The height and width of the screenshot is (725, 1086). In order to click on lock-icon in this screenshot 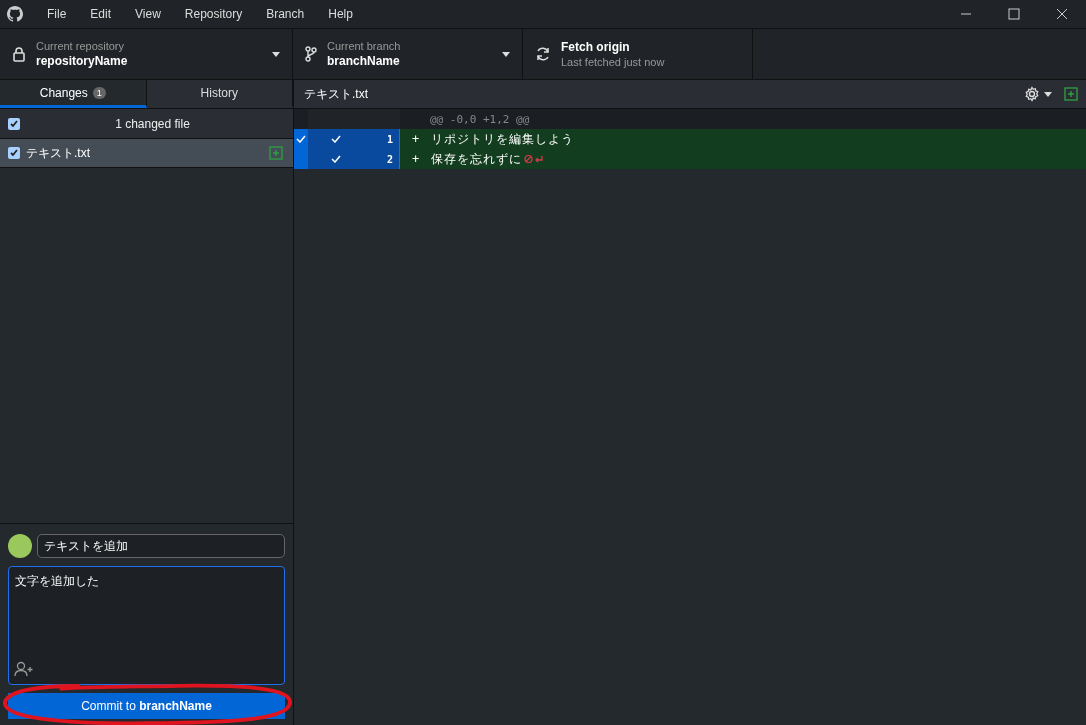, I will do `click(19, 54)`.